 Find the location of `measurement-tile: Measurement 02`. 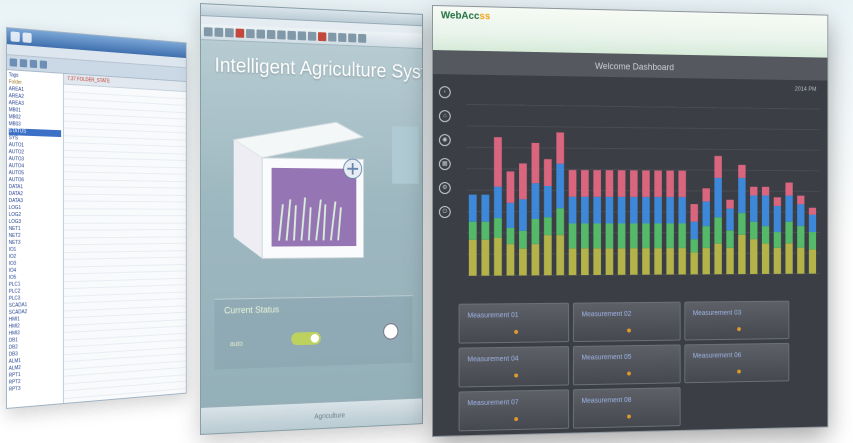

measurement-tile: Measurement 02 is located at coordinates (626, 322).